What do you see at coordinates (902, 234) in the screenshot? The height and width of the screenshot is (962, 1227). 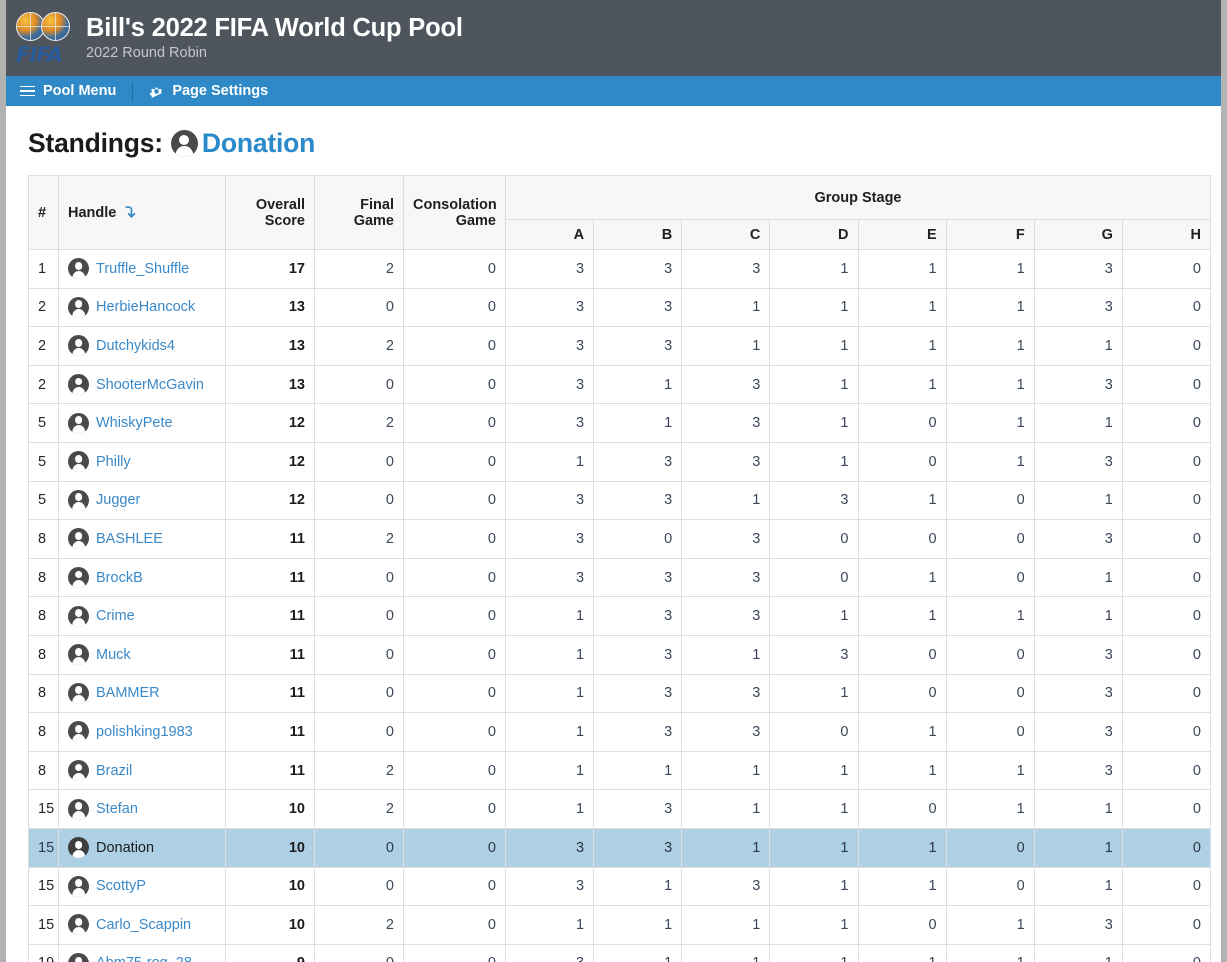 I see `column-header-group-e: E` at bounding box center [902, 234].